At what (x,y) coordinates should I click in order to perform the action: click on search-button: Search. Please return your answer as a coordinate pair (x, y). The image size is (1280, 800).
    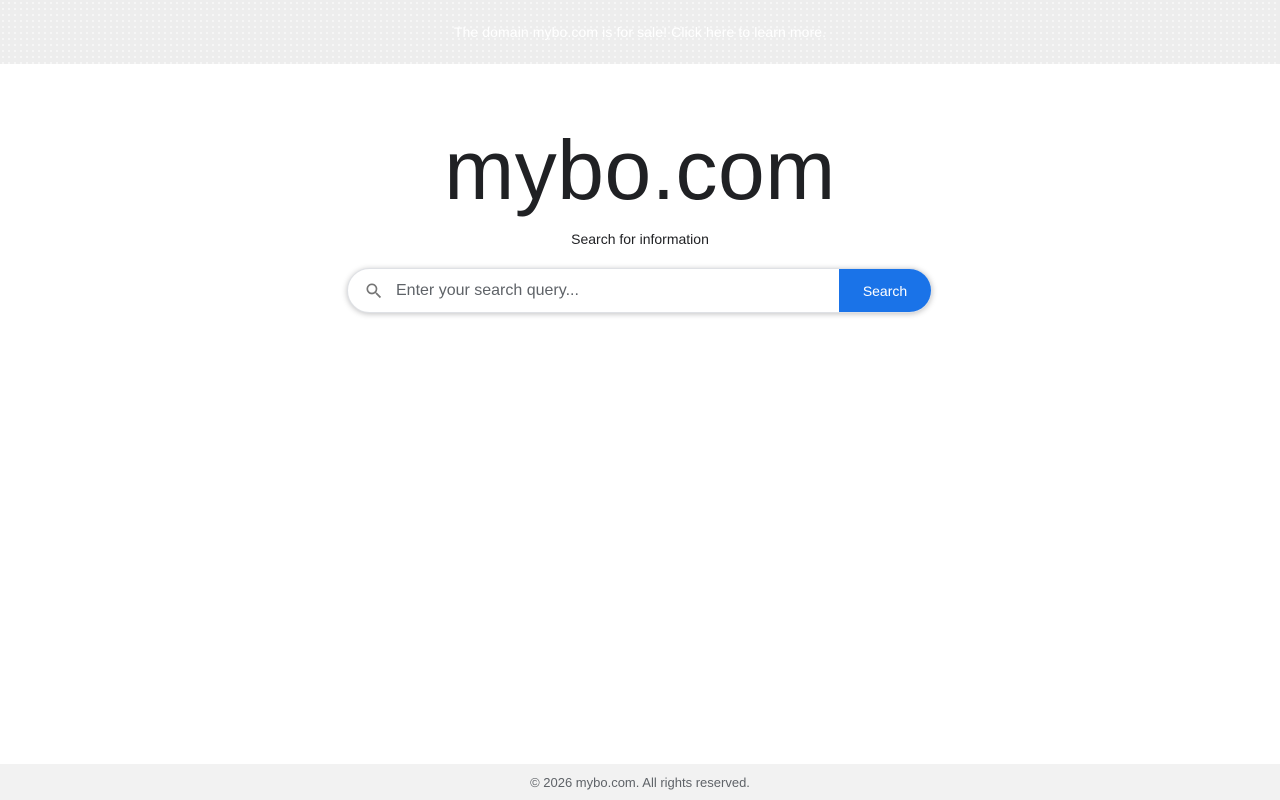
    Looking at the image, I should click on (885, 290).